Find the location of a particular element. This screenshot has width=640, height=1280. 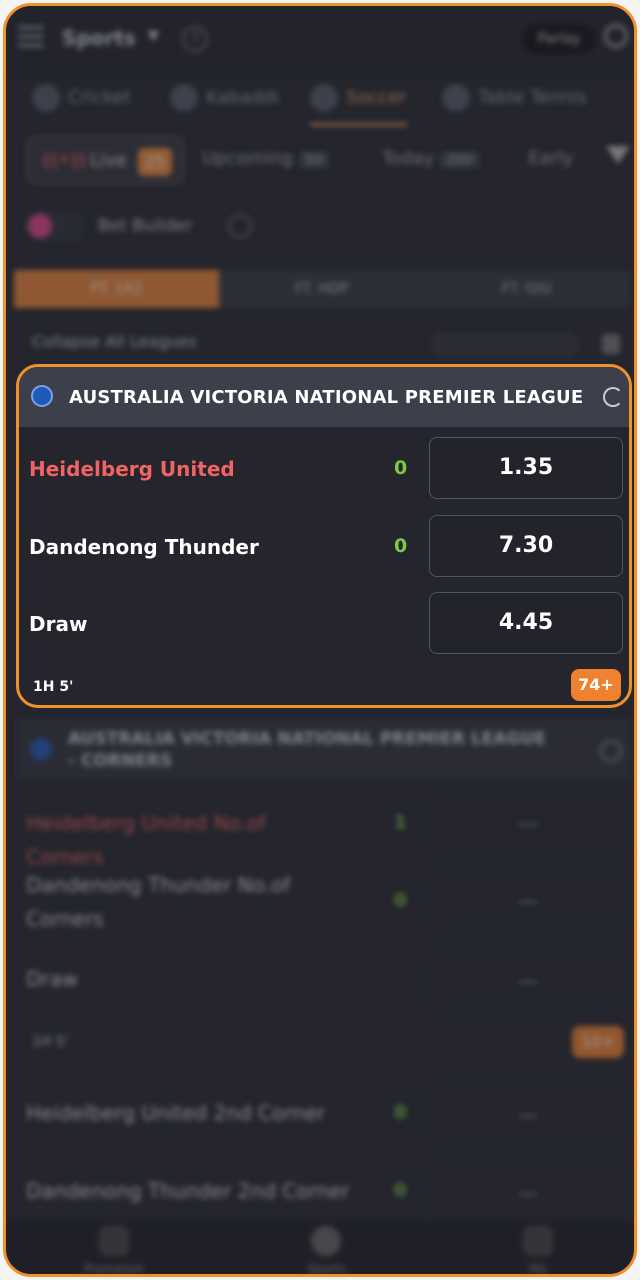

team-name: Draw is located at coordinates (52, 979).